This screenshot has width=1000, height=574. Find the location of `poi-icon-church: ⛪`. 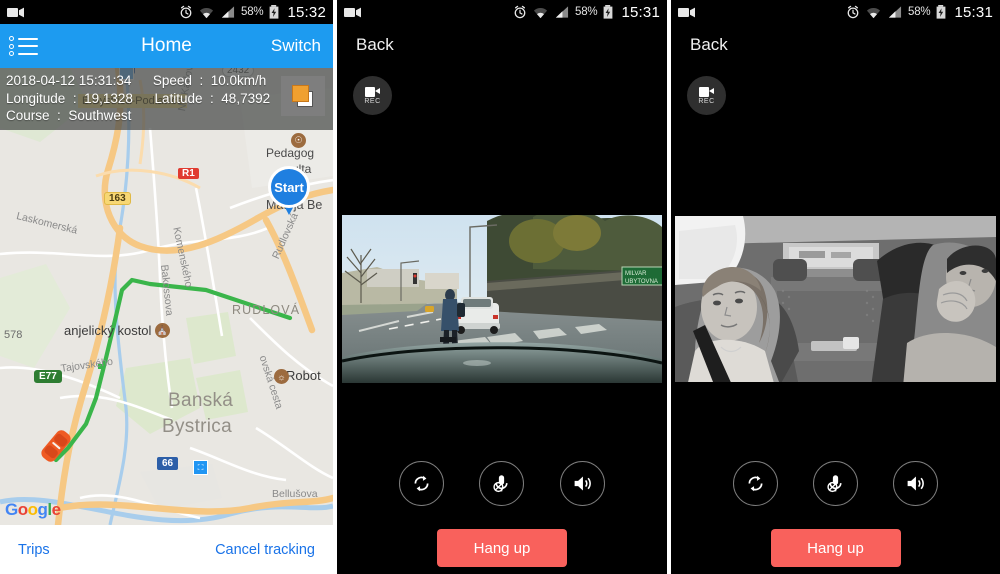

poi-icon-church: ⛪ is located at coordinates (162, 330).